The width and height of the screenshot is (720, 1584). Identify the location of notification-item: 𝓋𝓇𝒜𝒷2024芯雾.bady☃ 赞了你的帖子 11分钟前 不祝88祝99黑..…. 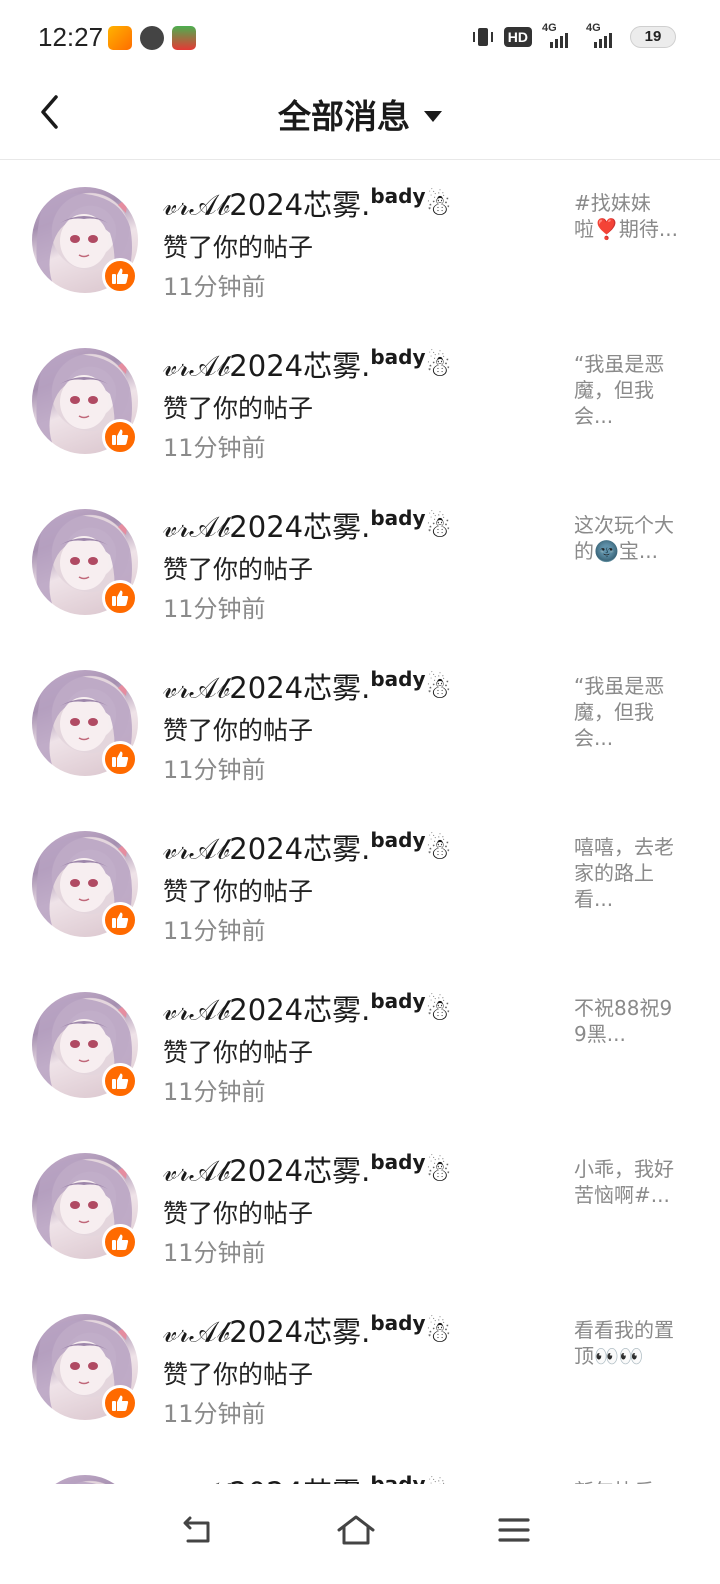
(360, 1045).